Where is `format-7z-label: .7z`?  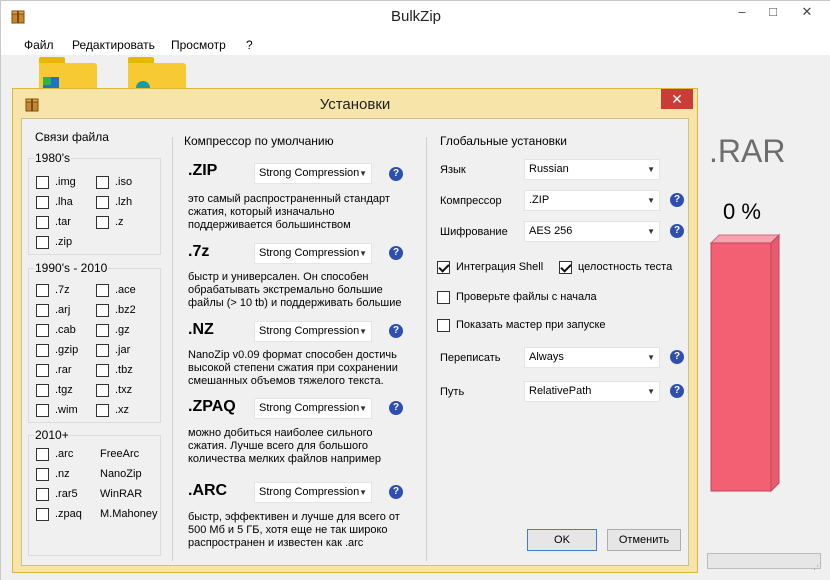 format-7z-label: .7z is located at coordinates (199, 251).